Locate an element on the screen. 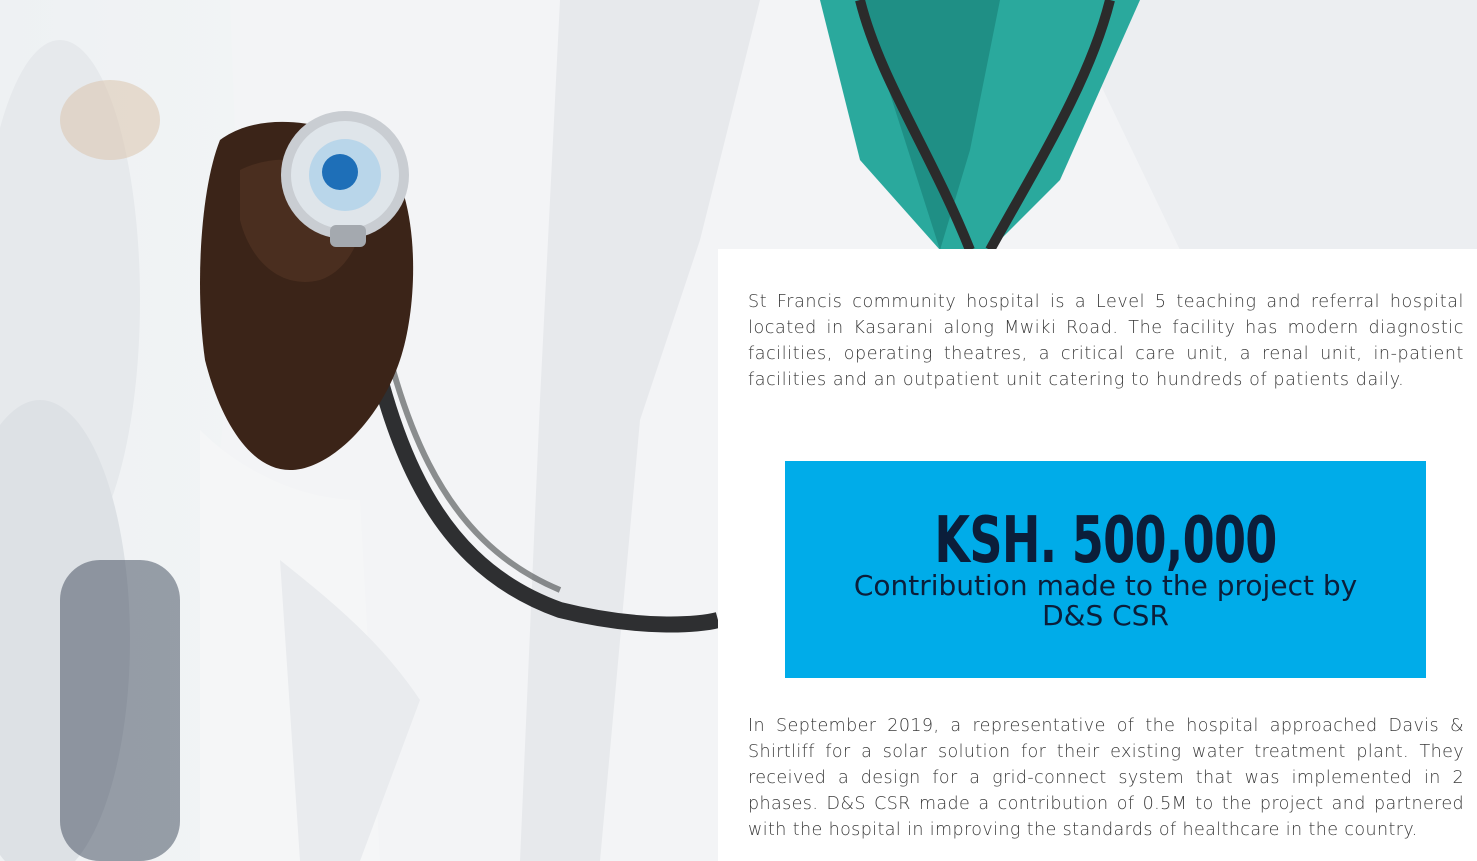 This screenshot has height=861, width=1477. contribution-amount: KSH. 500,000 is located at coordinates (1105, 541).